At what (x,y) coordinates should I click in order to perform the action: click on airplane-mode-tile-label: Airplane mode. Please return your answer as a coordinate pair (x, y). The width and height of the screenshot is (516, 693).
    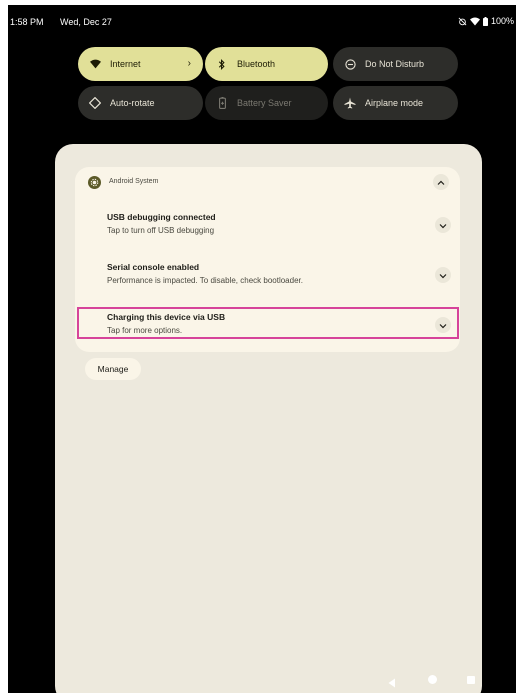
    Looking at the image, I should click on (394, 103).